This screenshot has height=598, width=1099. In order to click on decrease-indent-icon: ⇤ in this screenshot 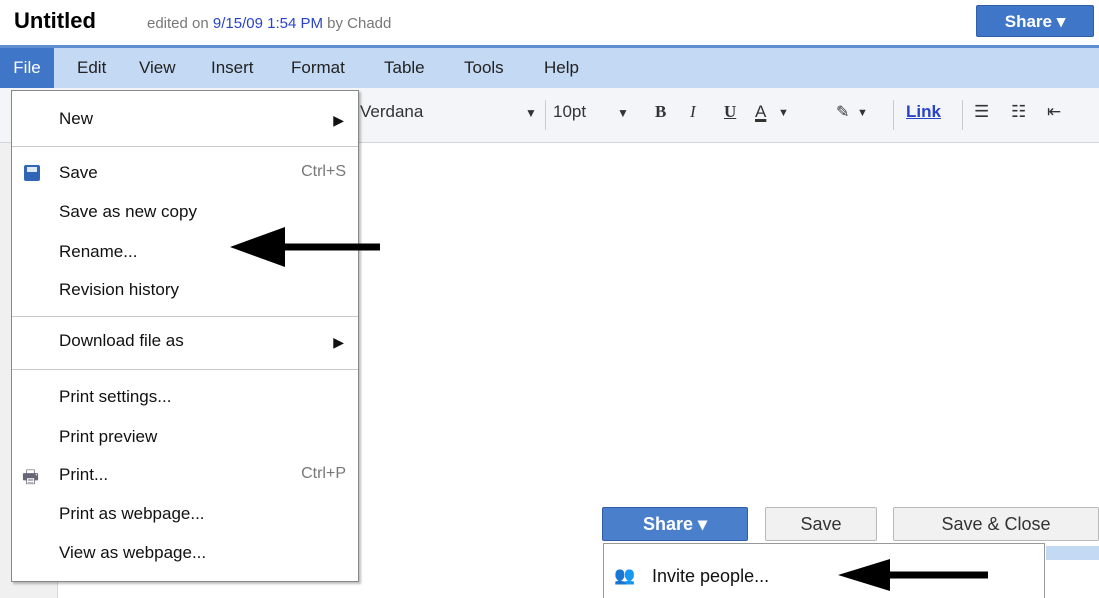, I will do `click(1054, 112)`.